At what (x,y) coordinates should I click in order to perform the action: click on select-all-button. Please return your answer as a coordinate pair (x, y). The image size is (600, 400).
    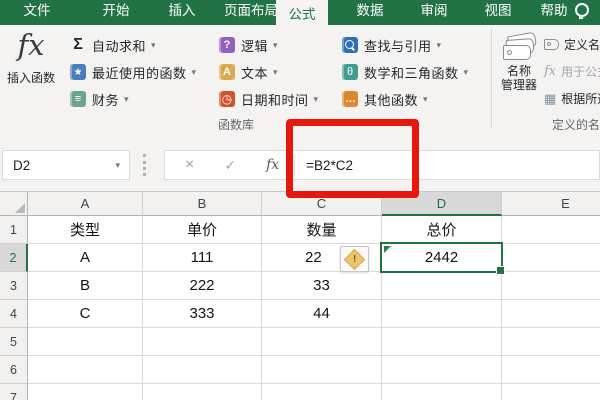
    Looking at the image, I should click on (14, 204).